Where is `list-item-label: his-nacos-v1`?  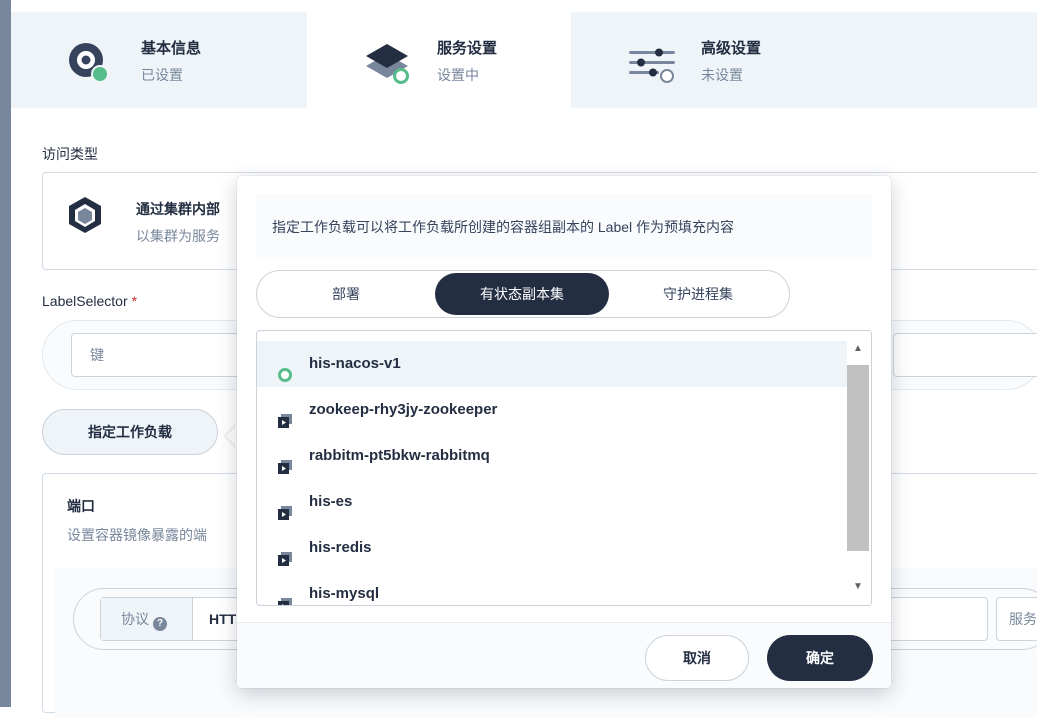
list-item-label: his-nacos-v1 is located at coordinates (355, 363).